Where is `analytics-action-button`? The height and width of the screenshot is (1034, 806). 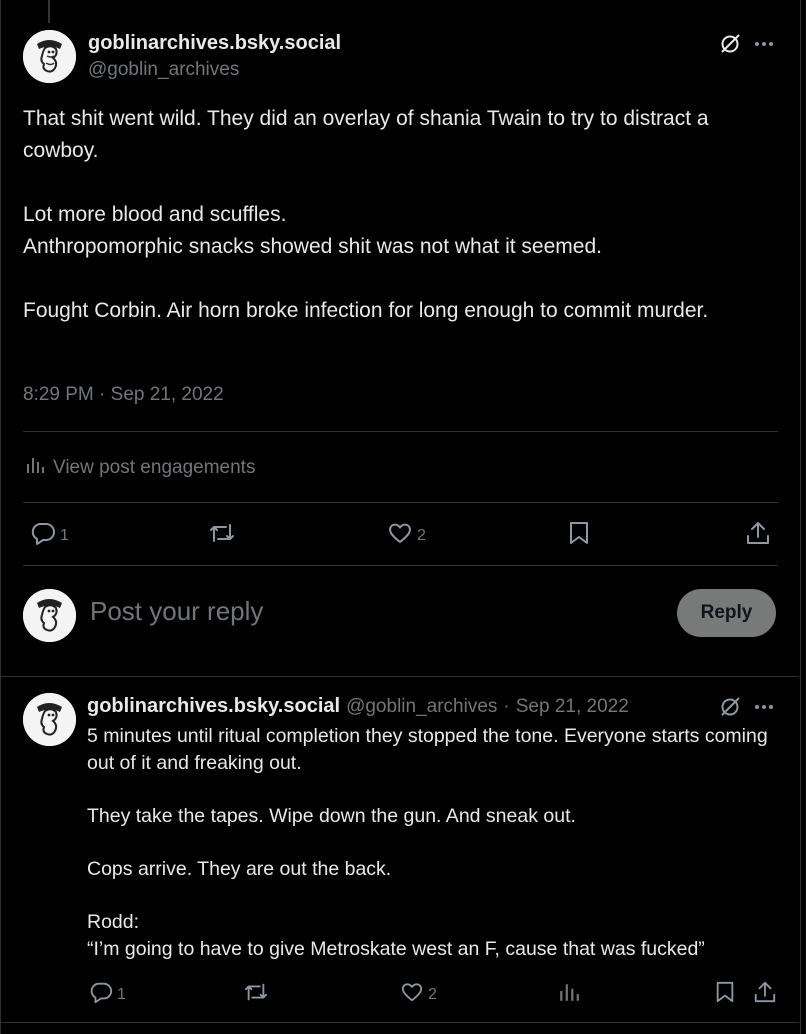
analytics-action-button is located at coordinates (569, 994).